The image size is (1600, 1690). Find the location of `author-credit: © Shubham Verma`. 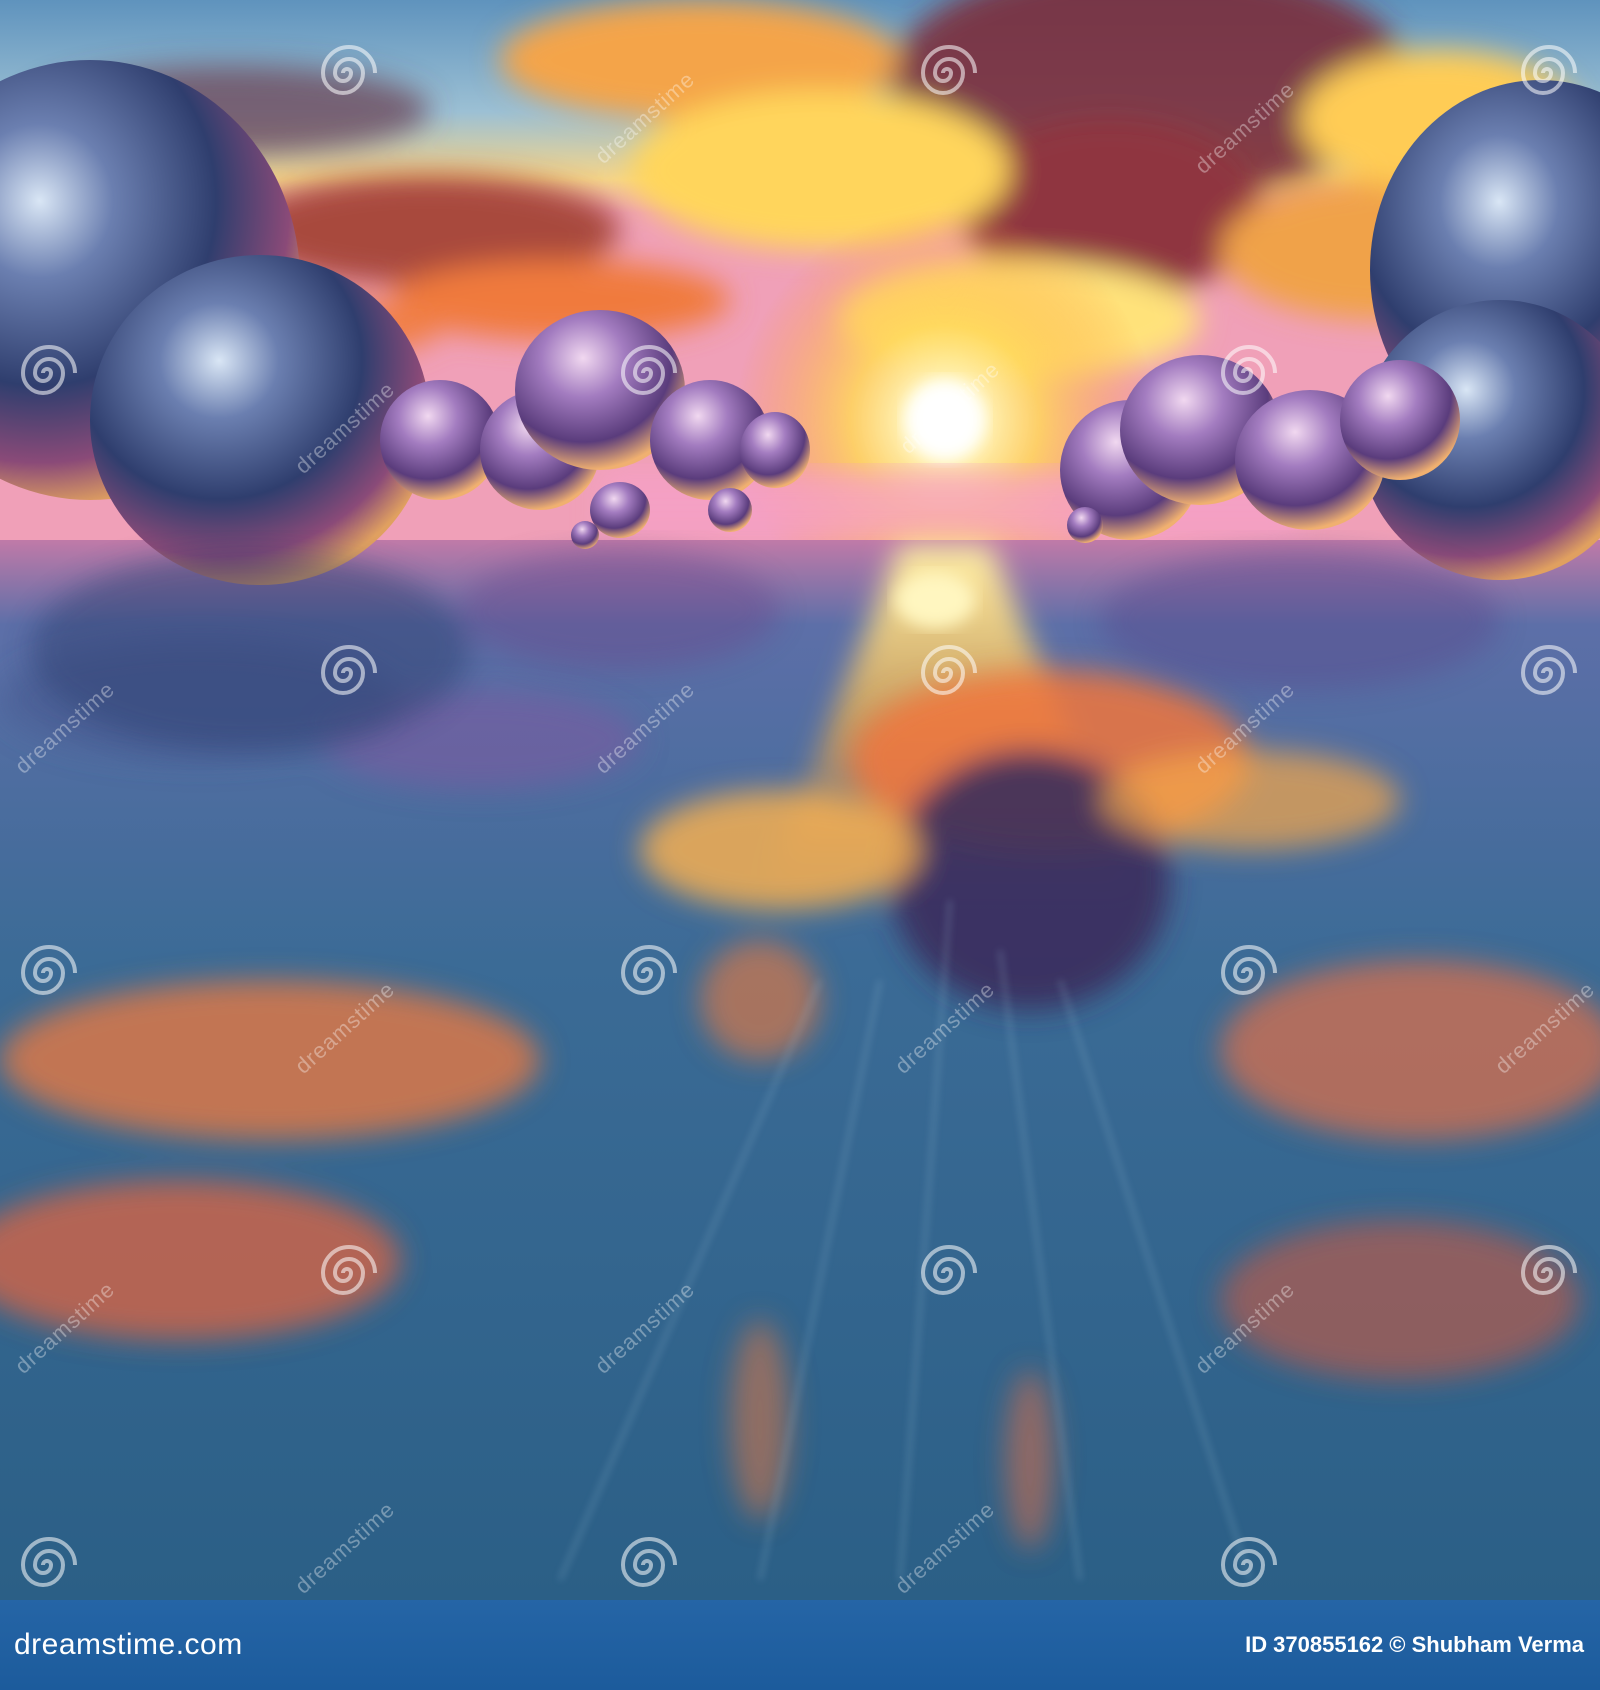

author-credit: © Shubham Verma is located at coordinates (1486, 1644).